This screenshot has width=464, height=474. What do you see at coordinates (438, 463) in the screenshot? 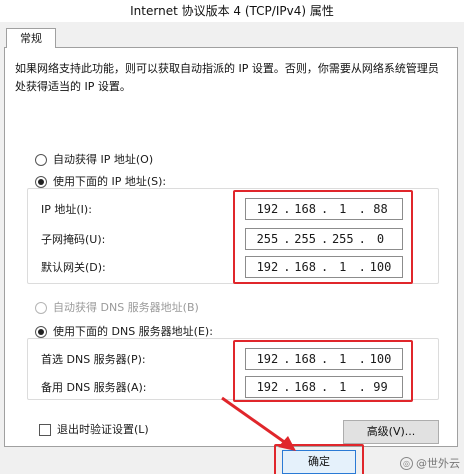
I see `watermark-text: @世外云` at bounding box center [438, 463].